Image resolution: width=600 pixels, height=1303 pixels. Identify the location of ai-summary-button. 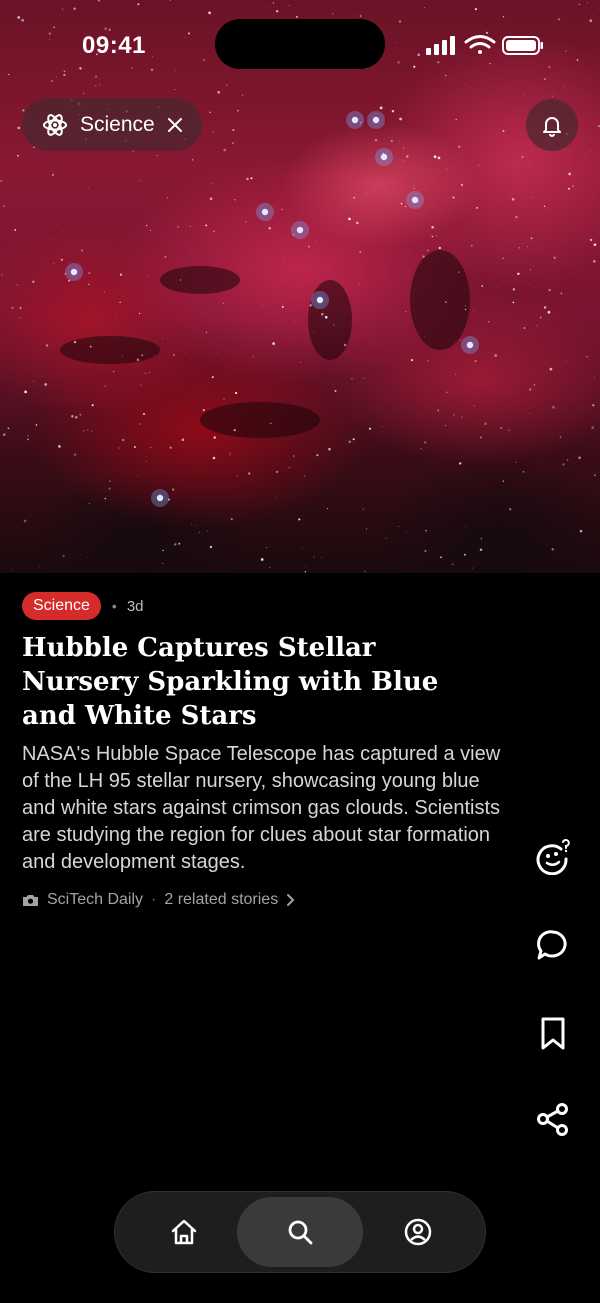
(553, 857).